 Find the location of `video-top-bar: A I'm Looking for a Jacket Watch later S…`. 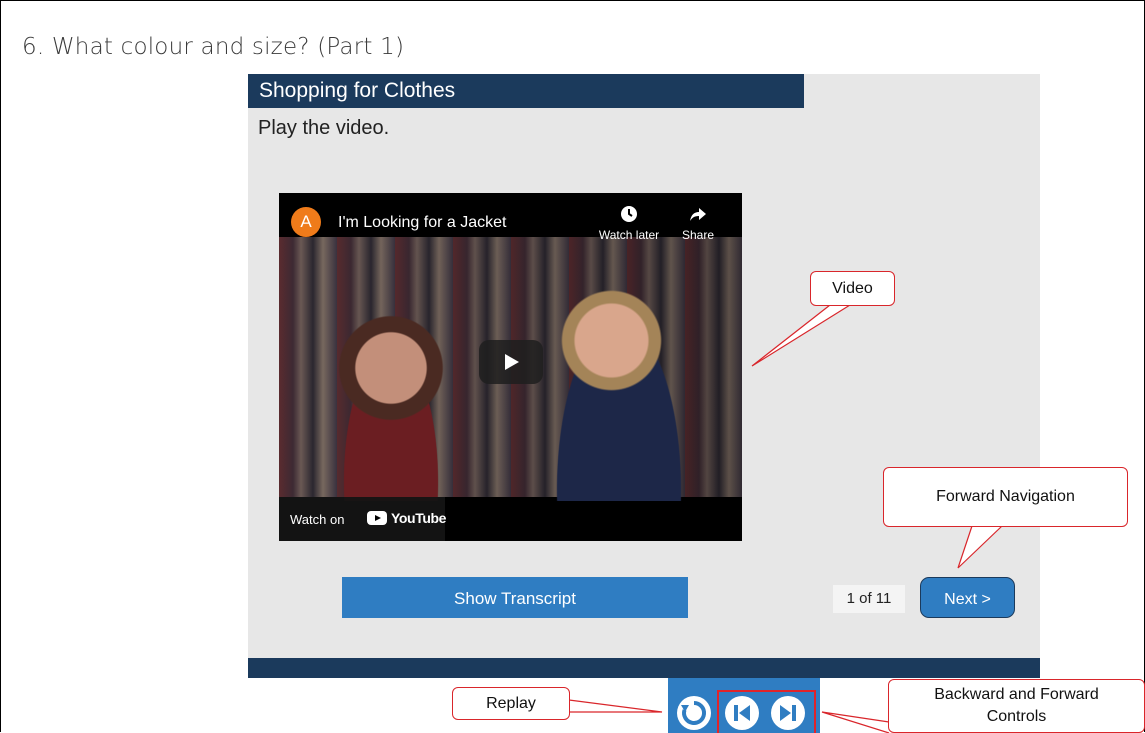

video-top-bar: A I'm Looking for a Jacket Watch later S… is located at coordinates (510, 217).